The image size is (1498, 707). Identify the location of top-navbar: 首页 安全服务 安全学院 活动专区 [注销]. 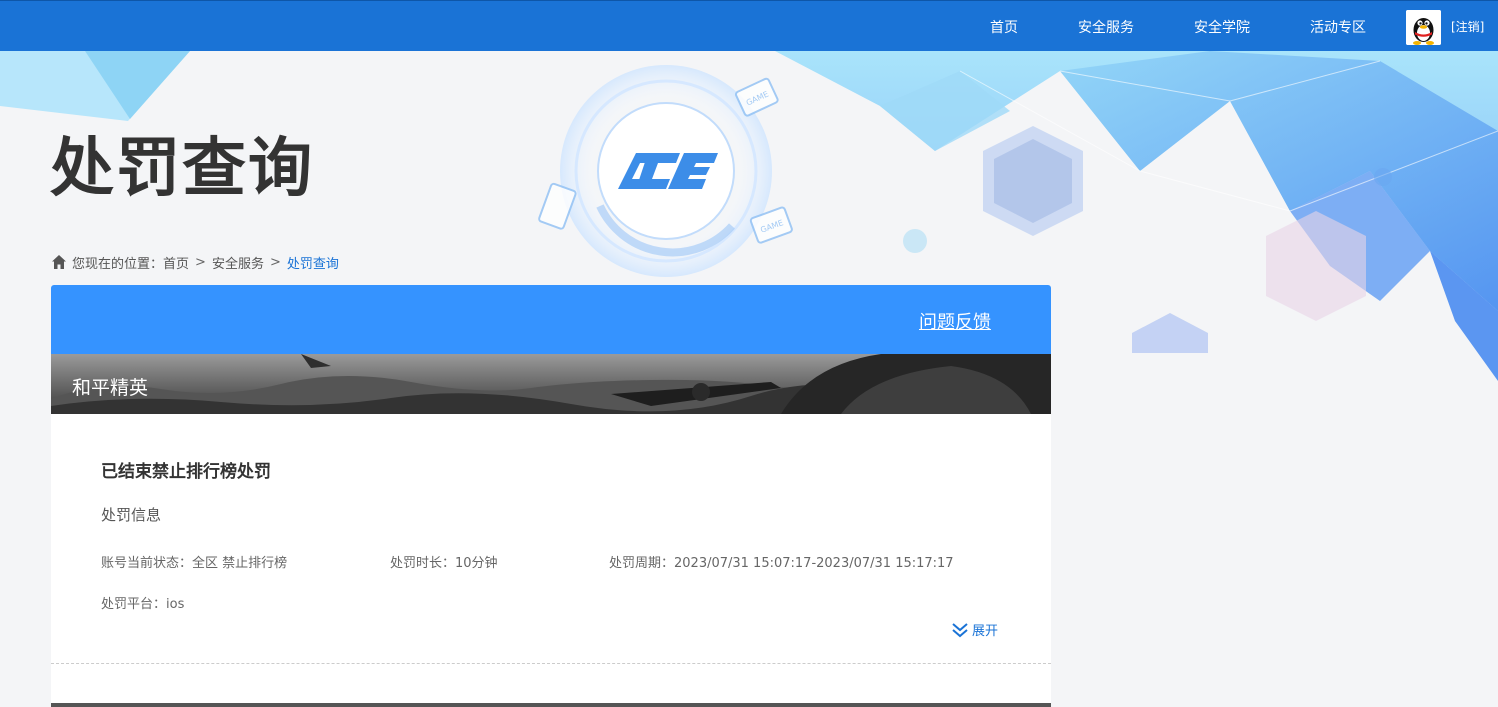
(749, 25).